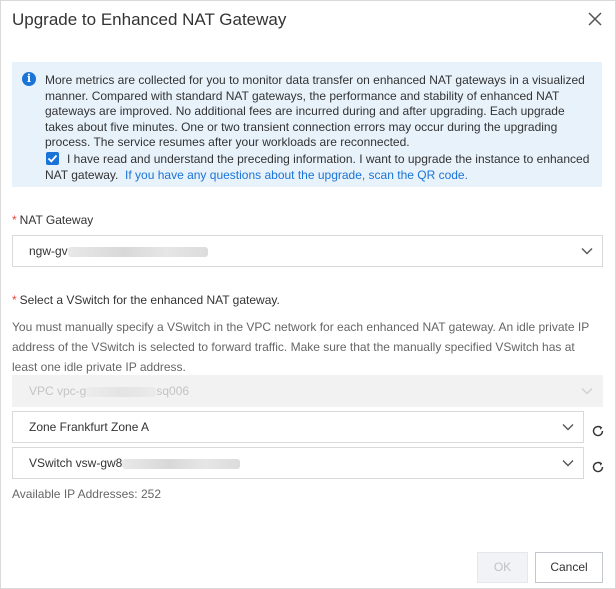 This screenshot has height=589, width=616. What do you see at coordinates (598, 467) in the screenshot?
I see `refresh-vswitch-icon` at bounding box center [598, 467].